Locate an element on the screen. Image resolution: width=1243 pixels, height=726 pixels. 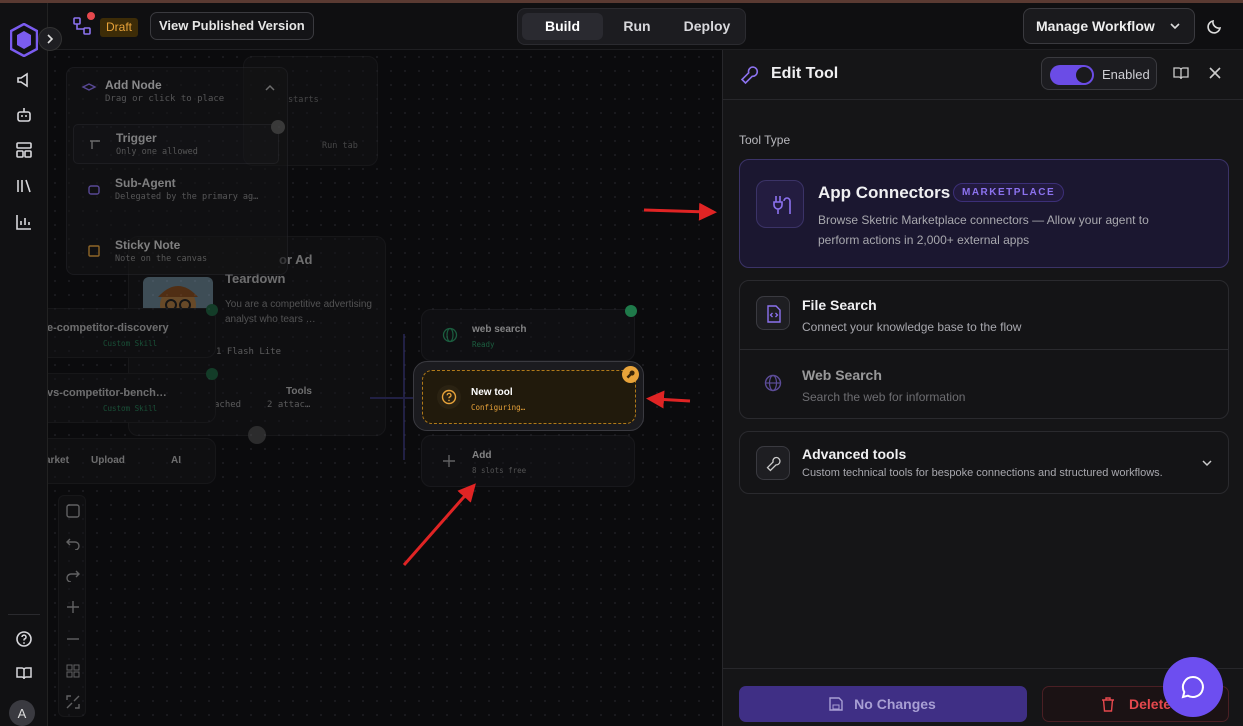
trigger-card-run-tab: Run tab is located at coordinates (340, 146).